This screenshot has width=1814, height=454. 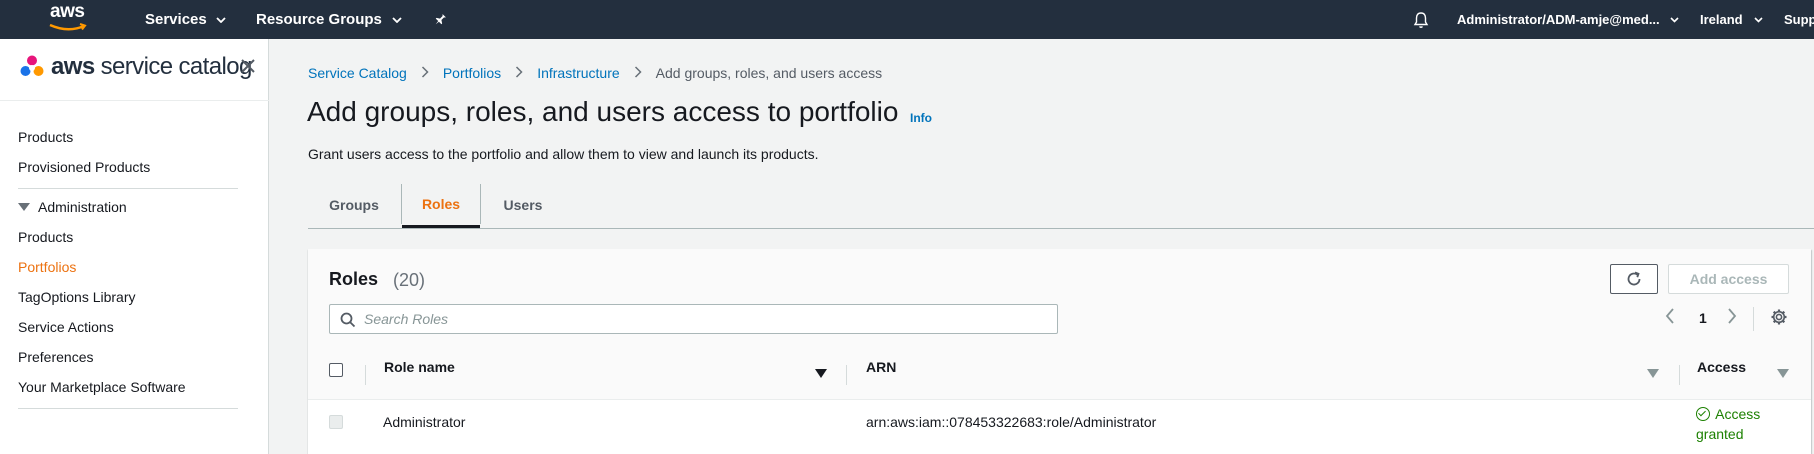 What do you see at coordinates (24, 207) in the screenshot?
I see `caret-down-icon` at bounding box center [24, 207].